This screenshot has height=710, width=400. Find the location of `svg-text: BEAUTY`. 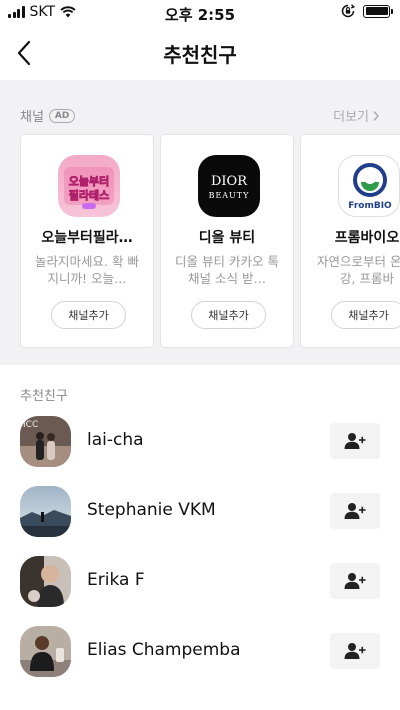

svg-text: BEAUTY is located at coordinates (229, 195).